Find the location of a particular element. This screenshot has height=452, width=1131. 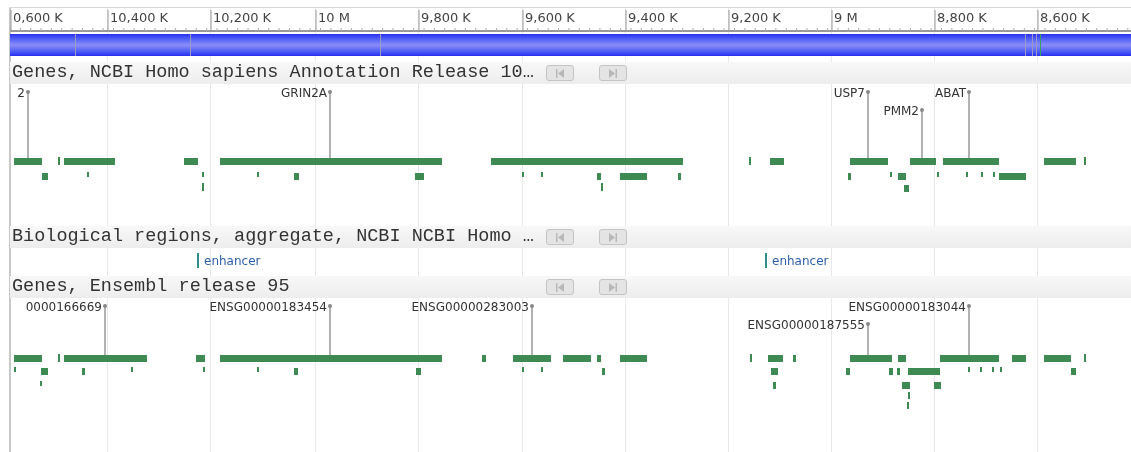

gene-label: ENSG00000187555 is located at coordinates (806, 325).